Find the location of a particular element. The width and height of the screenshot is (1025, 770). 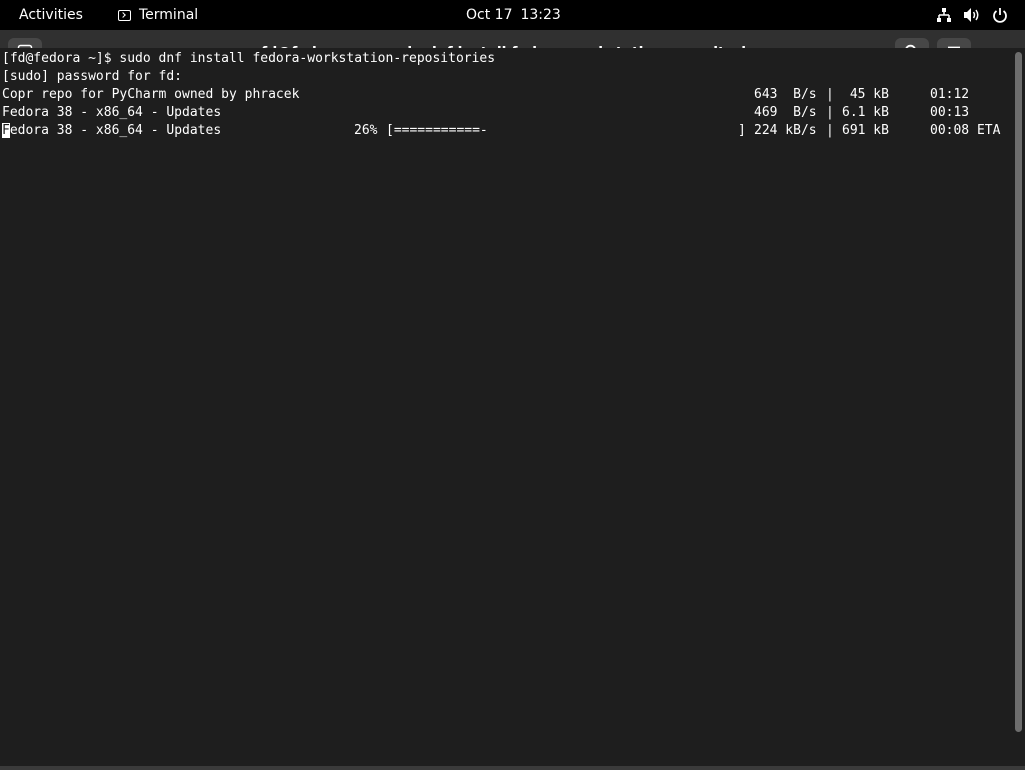

progress-bar-end: ] is located at coordinates (742, 130).